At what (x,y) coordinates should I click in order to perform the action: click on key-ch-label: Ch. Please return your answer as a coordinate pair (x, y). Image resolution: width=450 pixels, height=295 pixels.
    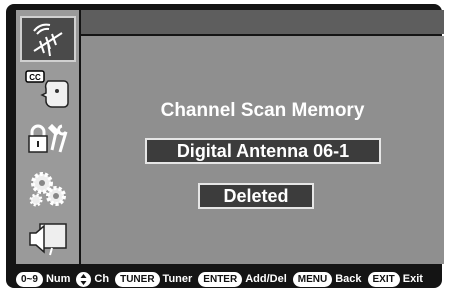
    Looking at the image, I should click on (102, 279).